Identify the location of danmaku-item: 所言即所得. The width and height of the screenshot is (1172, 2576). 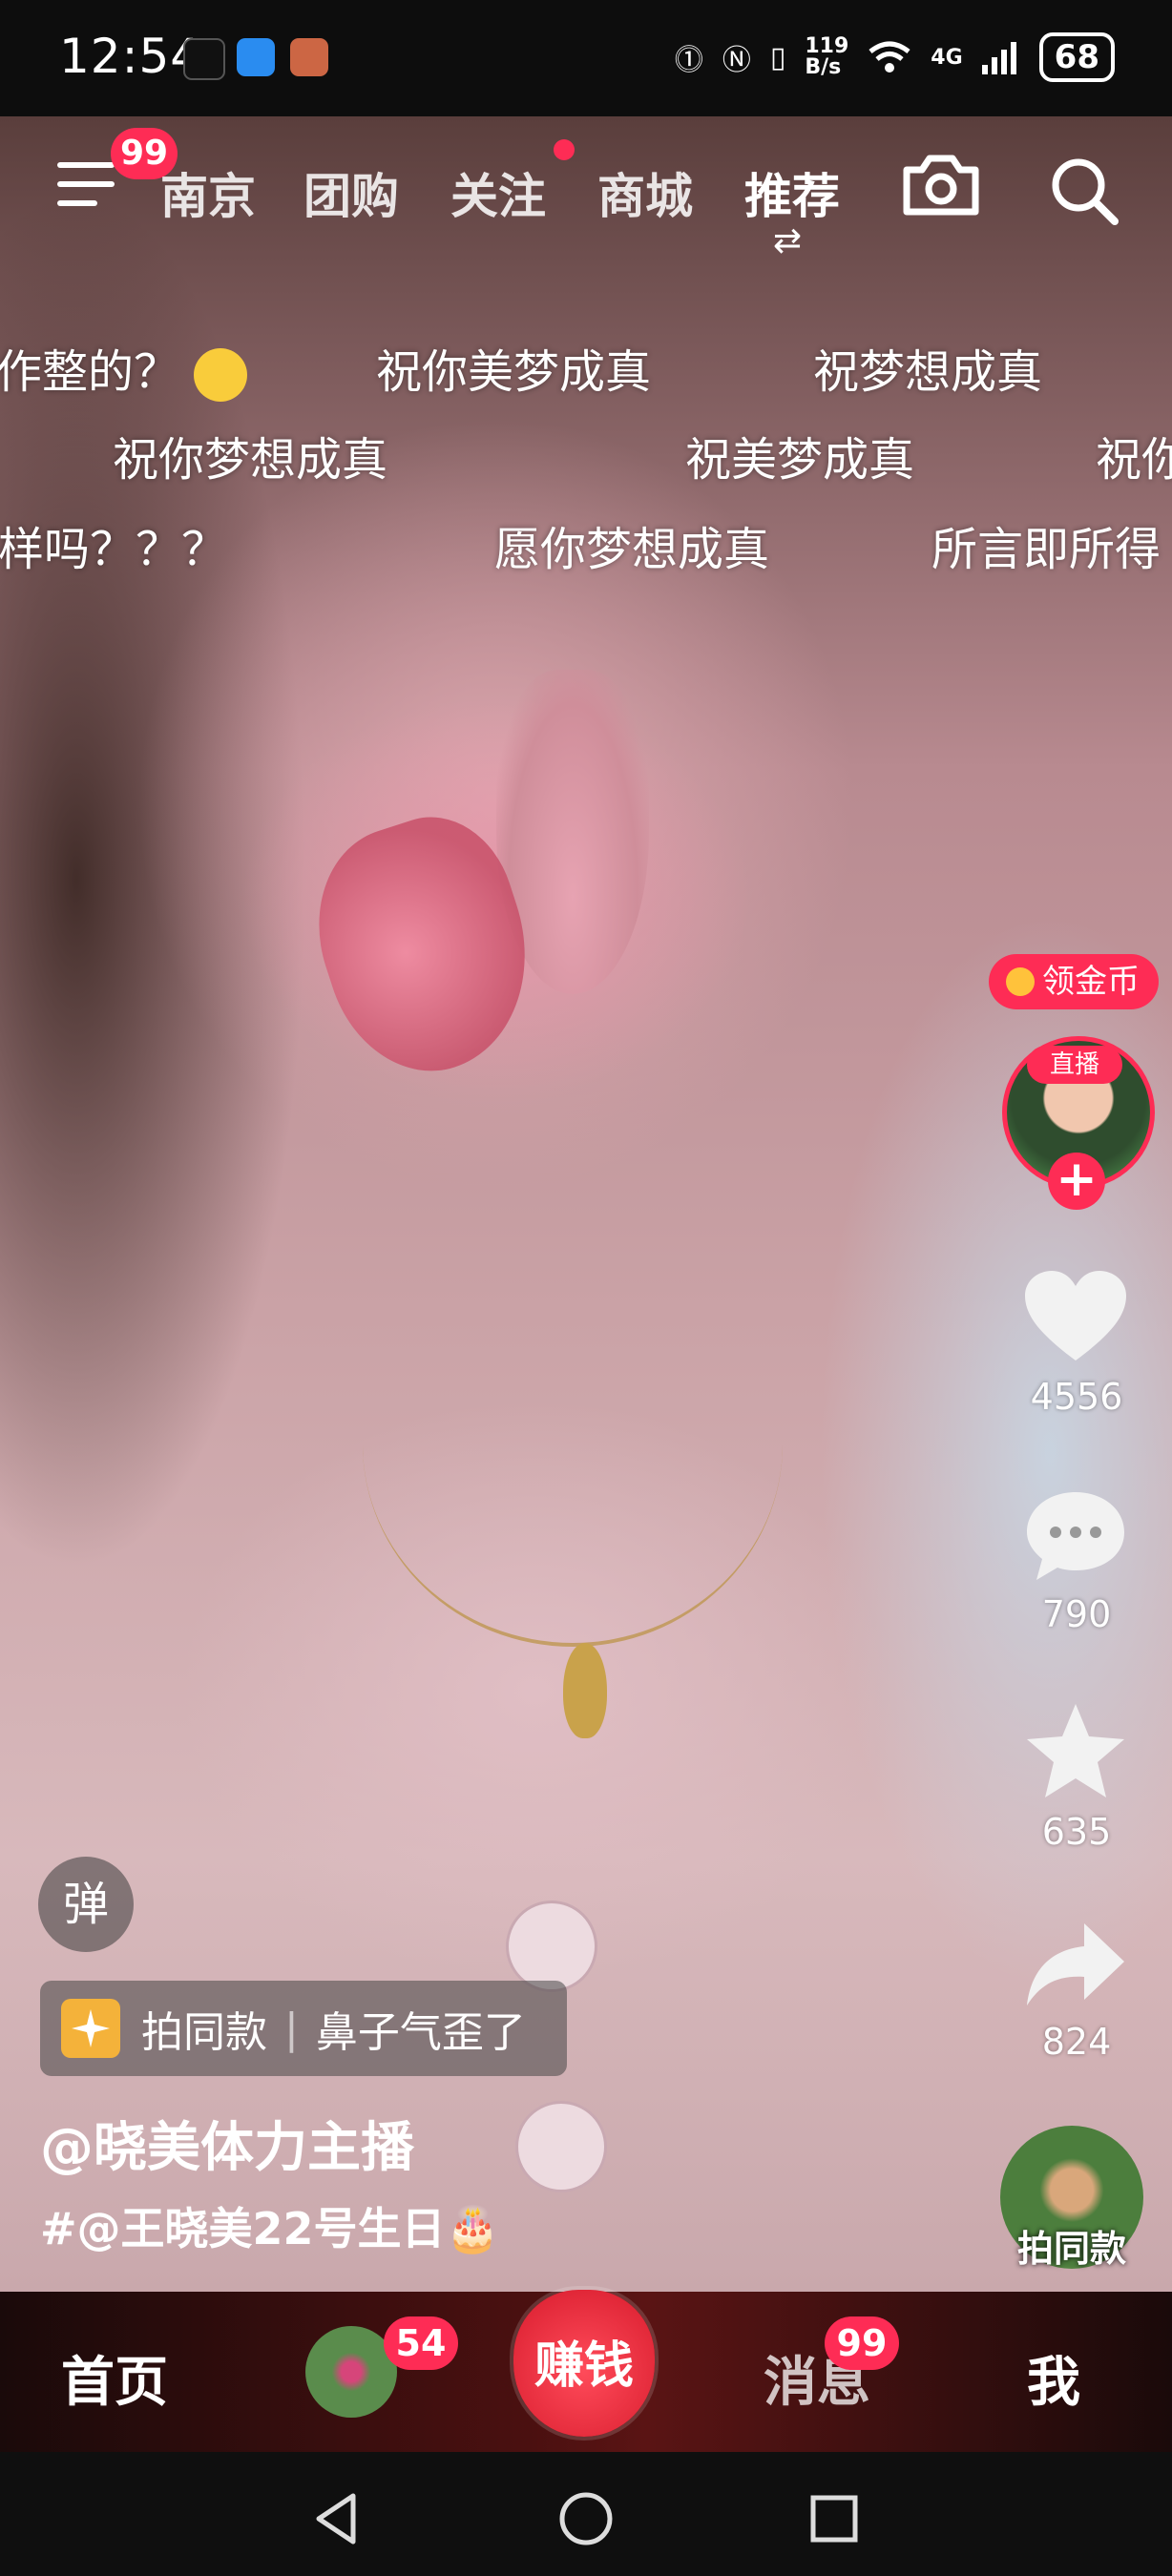
(1046, 549).